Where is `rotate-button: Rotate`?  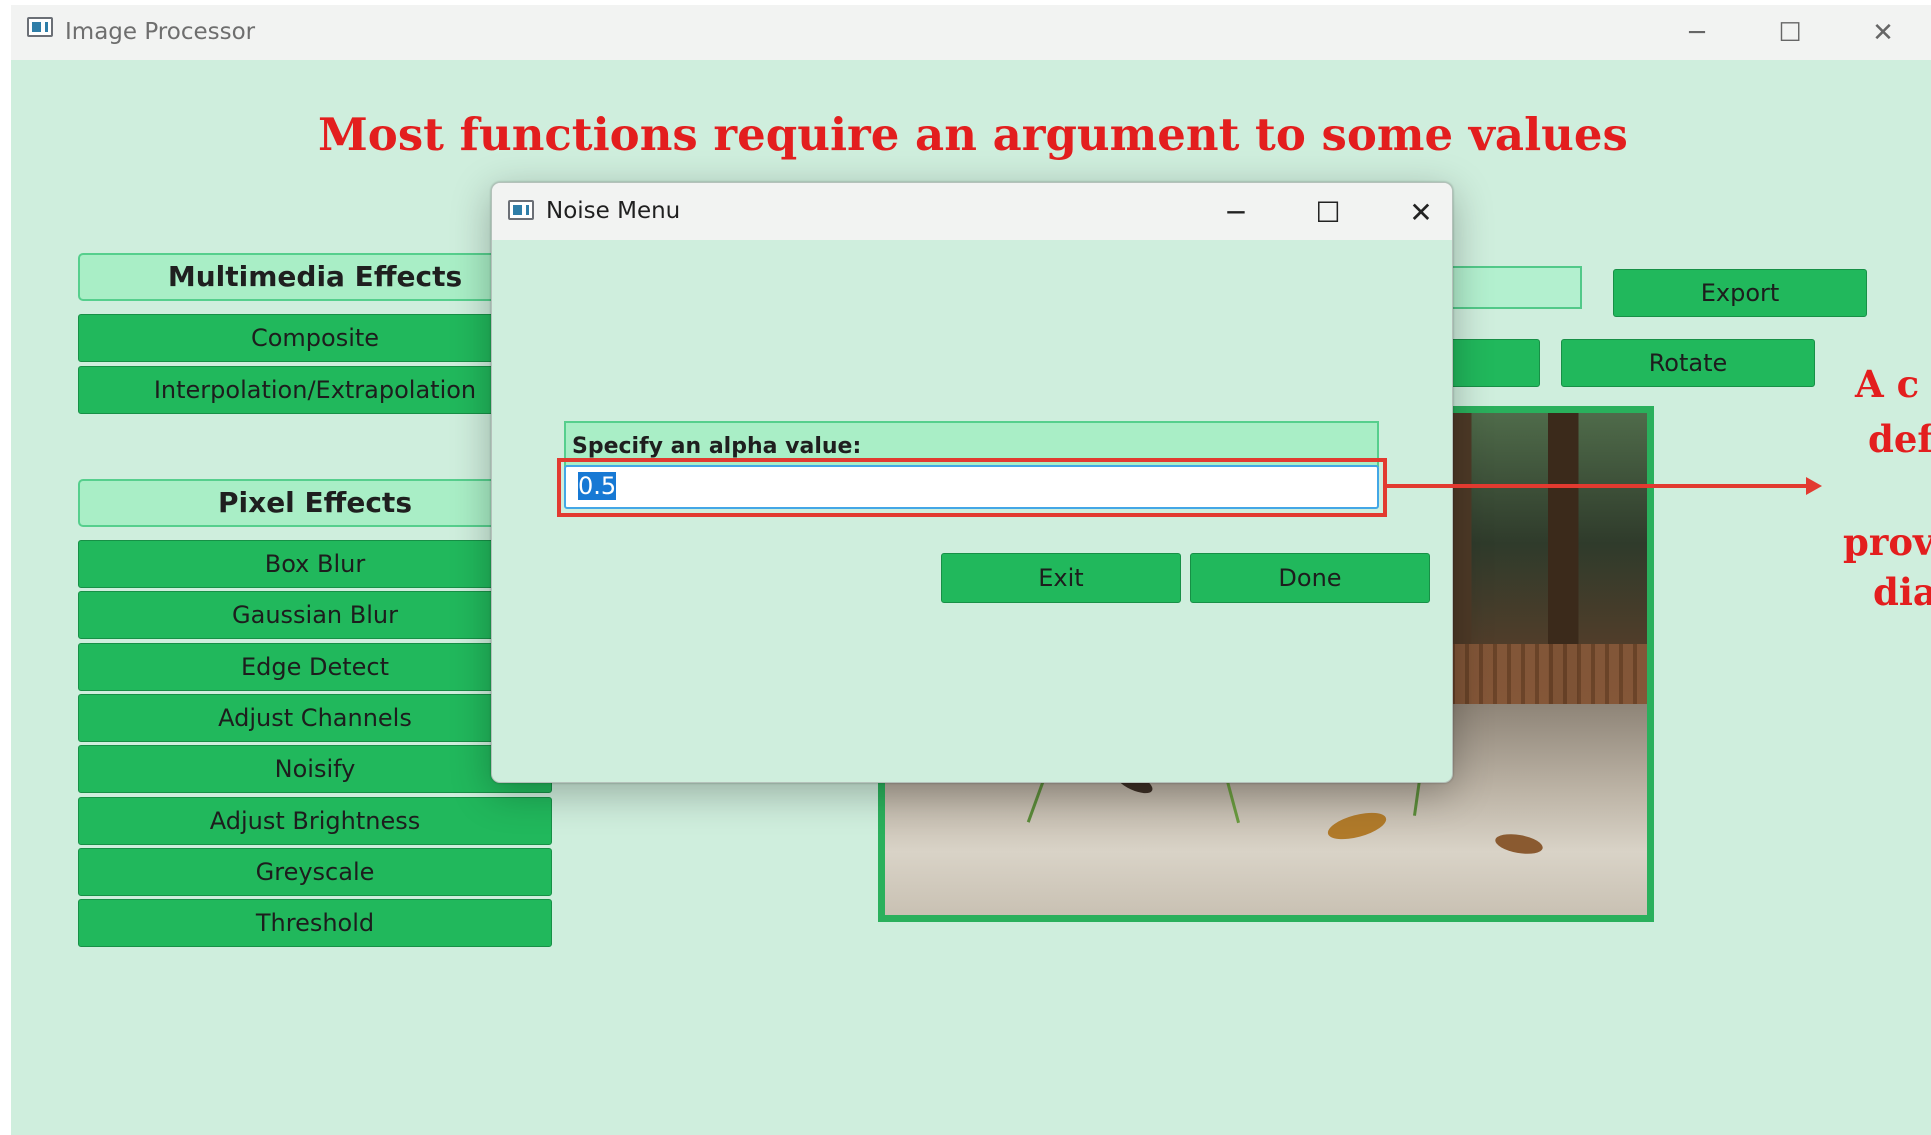 rotate-button: Rotate is located at coordinates (1688, 363).